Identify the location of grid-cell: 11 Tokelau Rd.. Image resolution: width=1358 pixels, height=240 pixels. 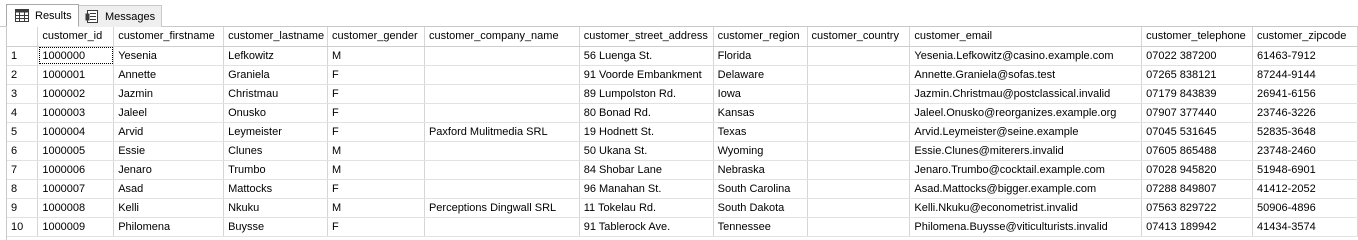
(646, 208).